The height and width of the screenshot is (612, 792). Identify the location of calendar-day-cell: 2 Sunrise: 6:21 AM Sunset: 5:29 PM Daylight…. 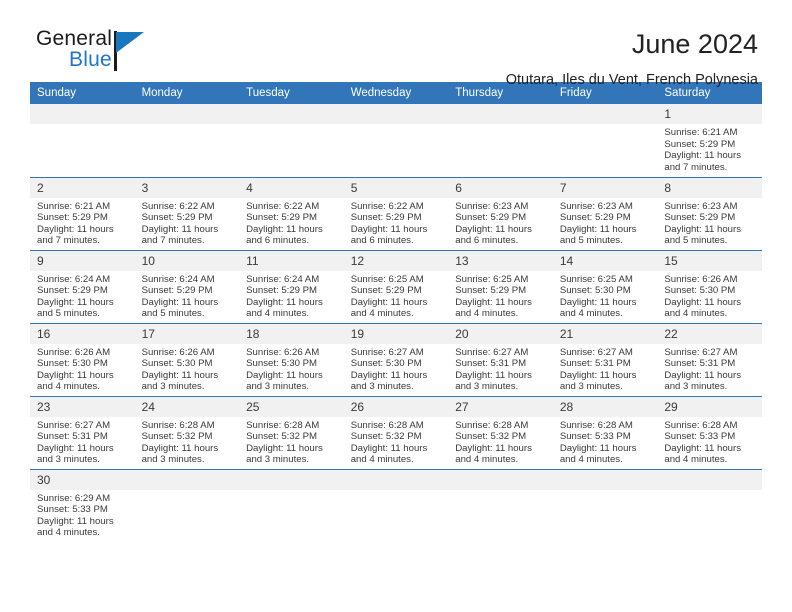
(82, 213).